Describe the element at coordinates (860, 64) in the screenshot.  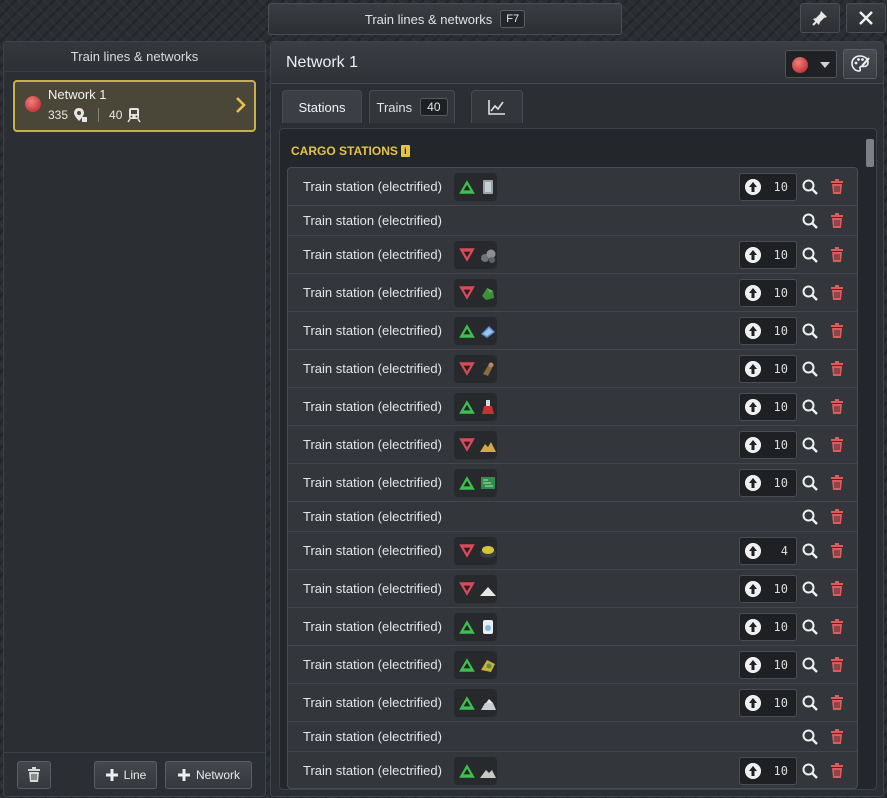
I see `paint-button` at that location.